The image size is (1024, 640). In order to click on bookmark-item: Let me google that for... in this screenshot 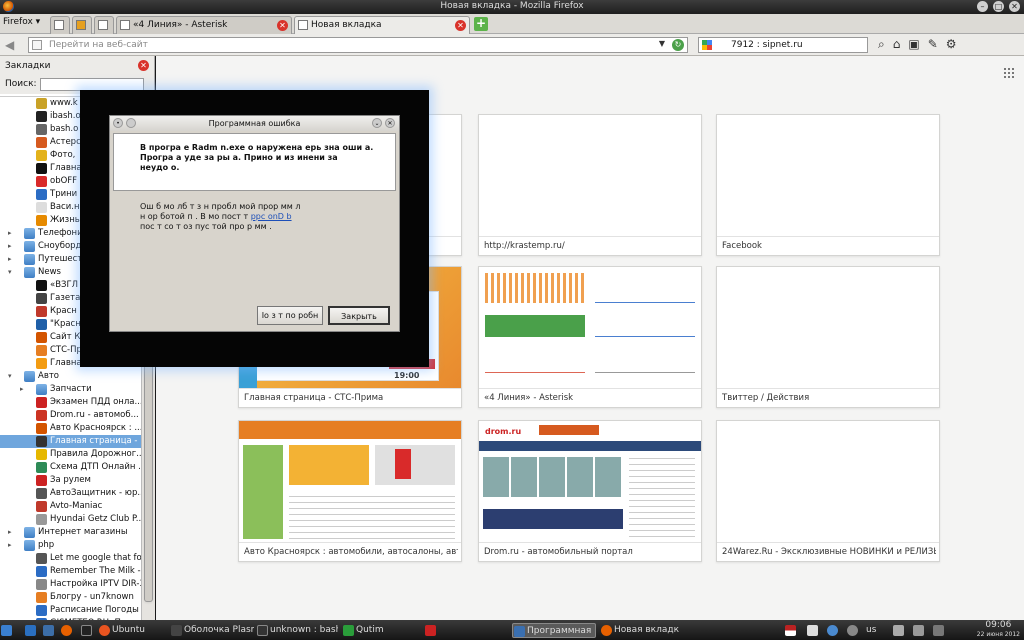, I will do `click(70, 558)`.